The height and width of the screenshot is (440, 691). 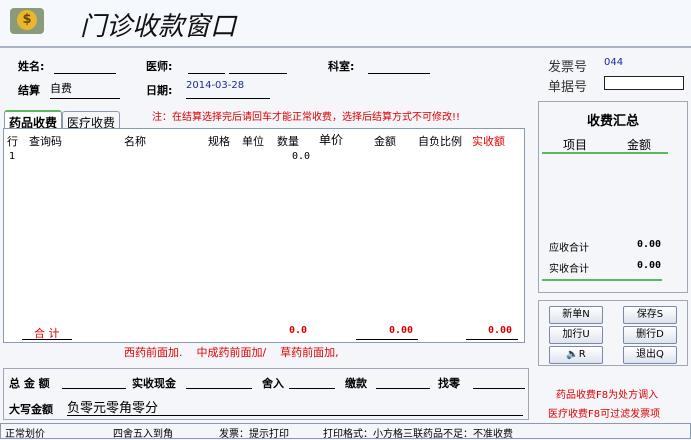 I want to click on receipt-label: 单据号, so click(x=568, y=87).